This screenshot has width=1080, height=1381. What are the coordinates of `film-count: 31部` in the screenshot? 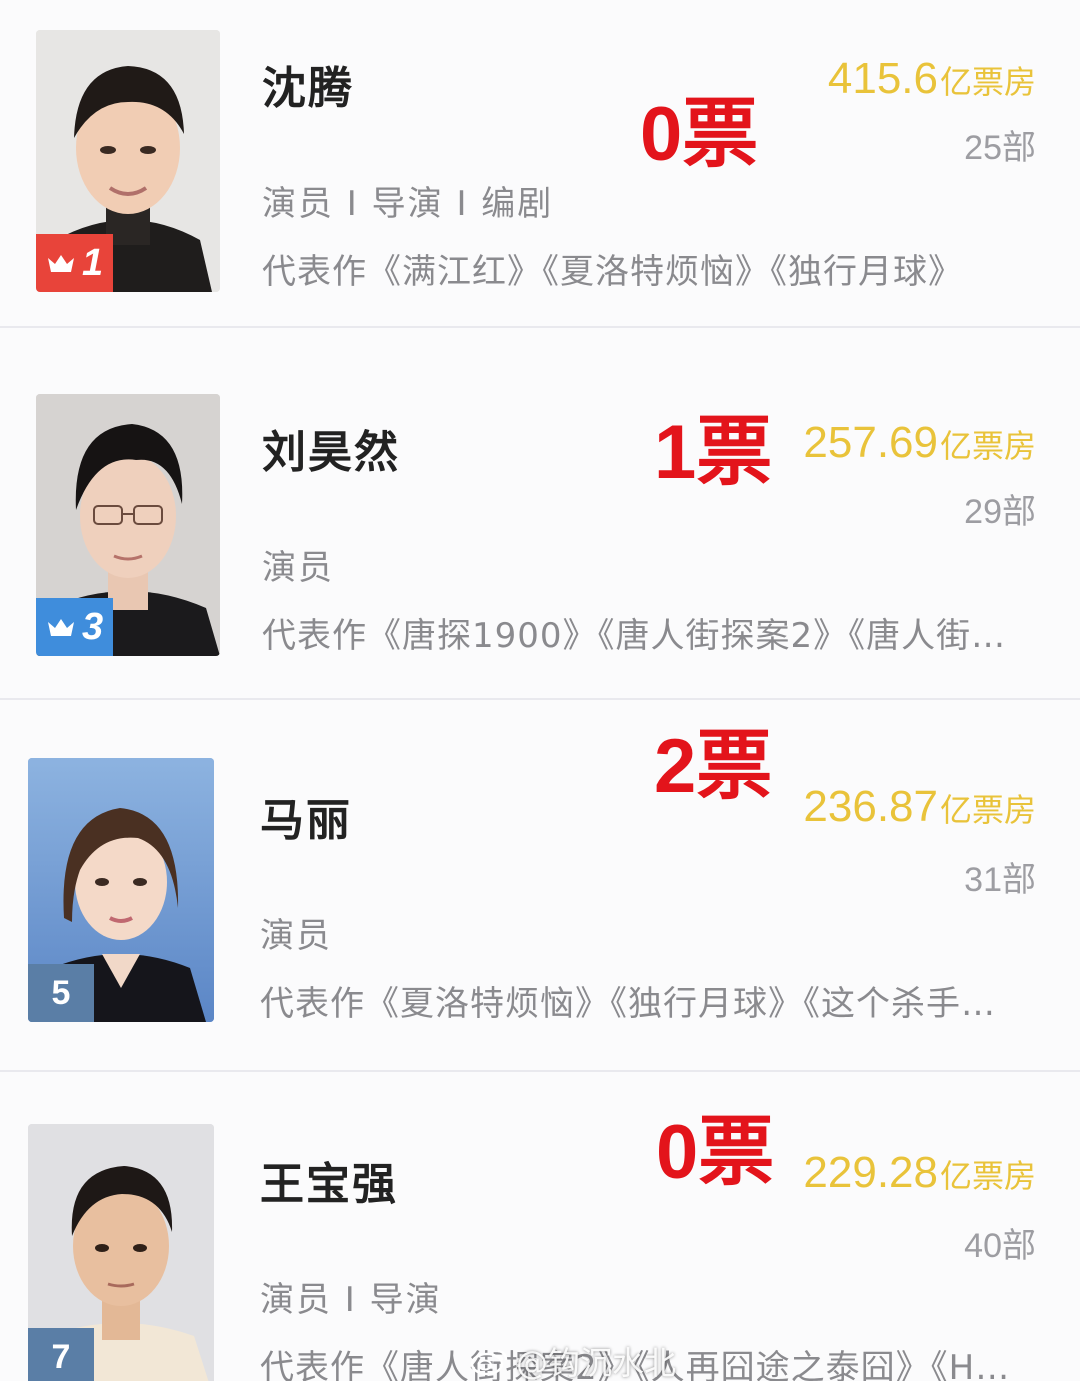 It's located at (1000, 880).